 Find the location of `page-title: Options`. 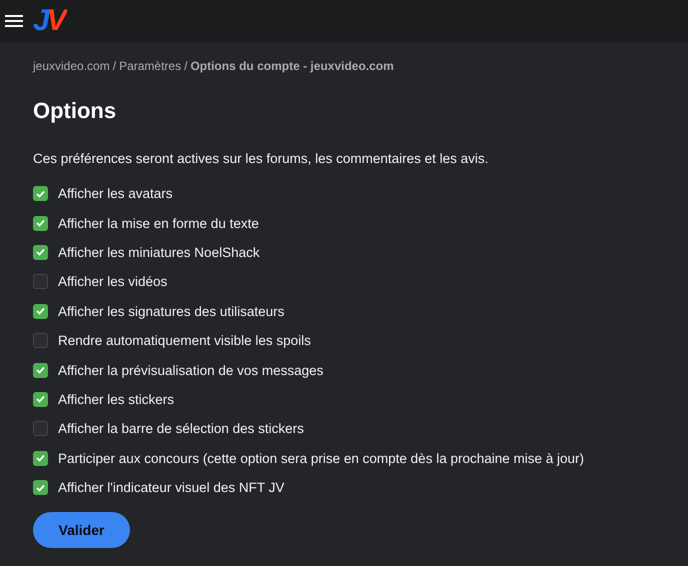

page-title: Options is located at coordinates (75, 111).